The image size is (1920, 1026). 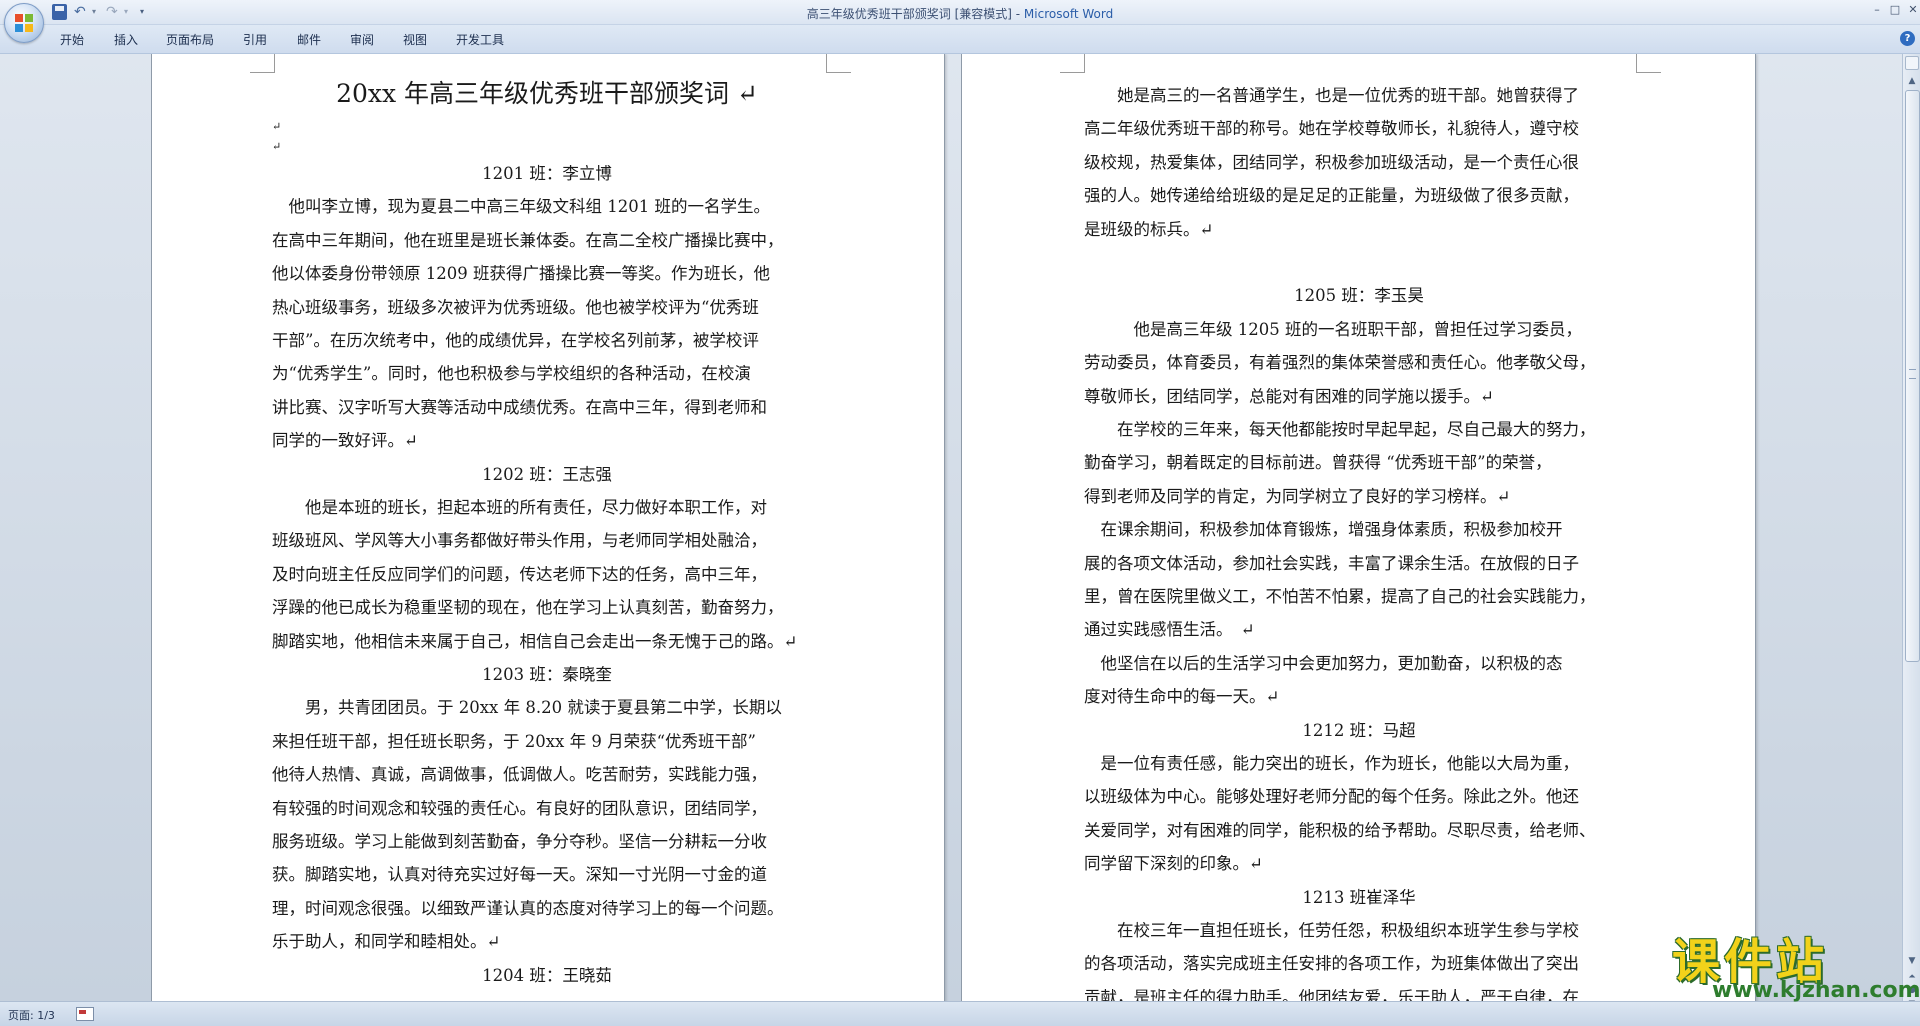 What do you see at coordinates (519, 841) in the screenshot?
I see `body-text-line: 服务班级。学习上能做到刻苦勤奋，争分夺秒。坚信一分耕耘一分收` at bounding box center [519, 841].